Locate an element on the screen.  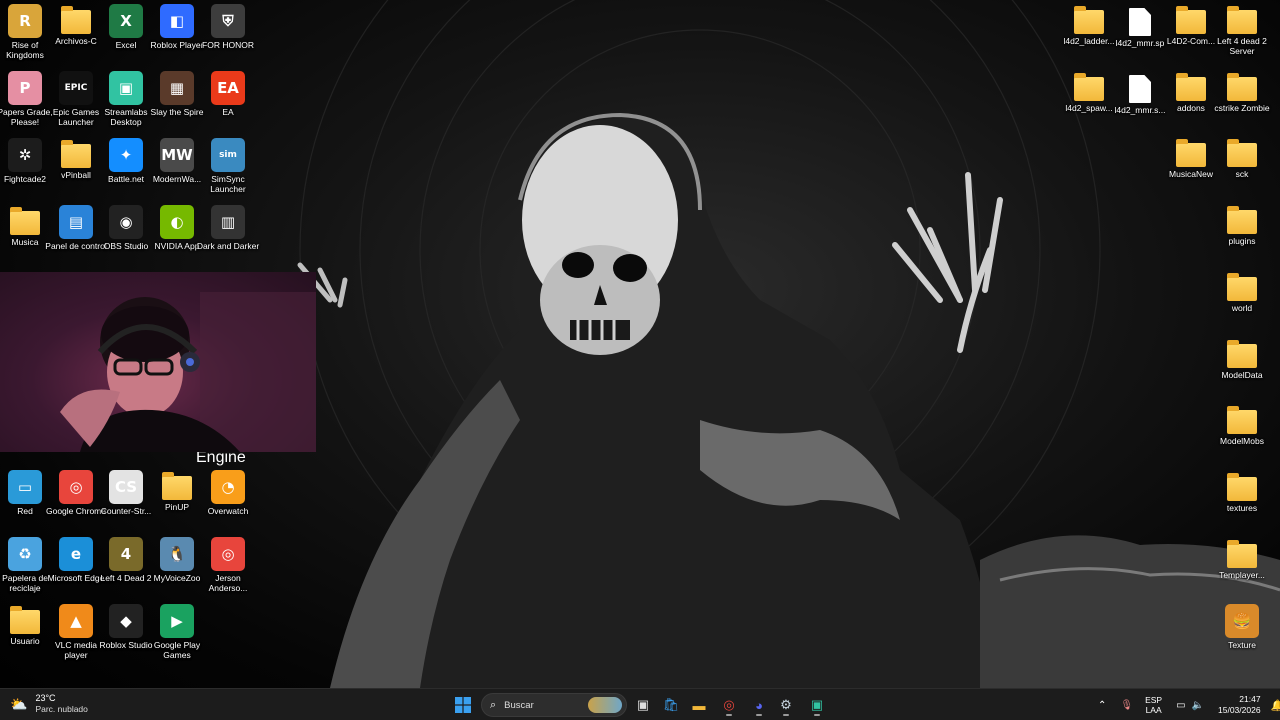
desktop-icon-label: cstrike Zombie is located at coordinates (1242, 108).